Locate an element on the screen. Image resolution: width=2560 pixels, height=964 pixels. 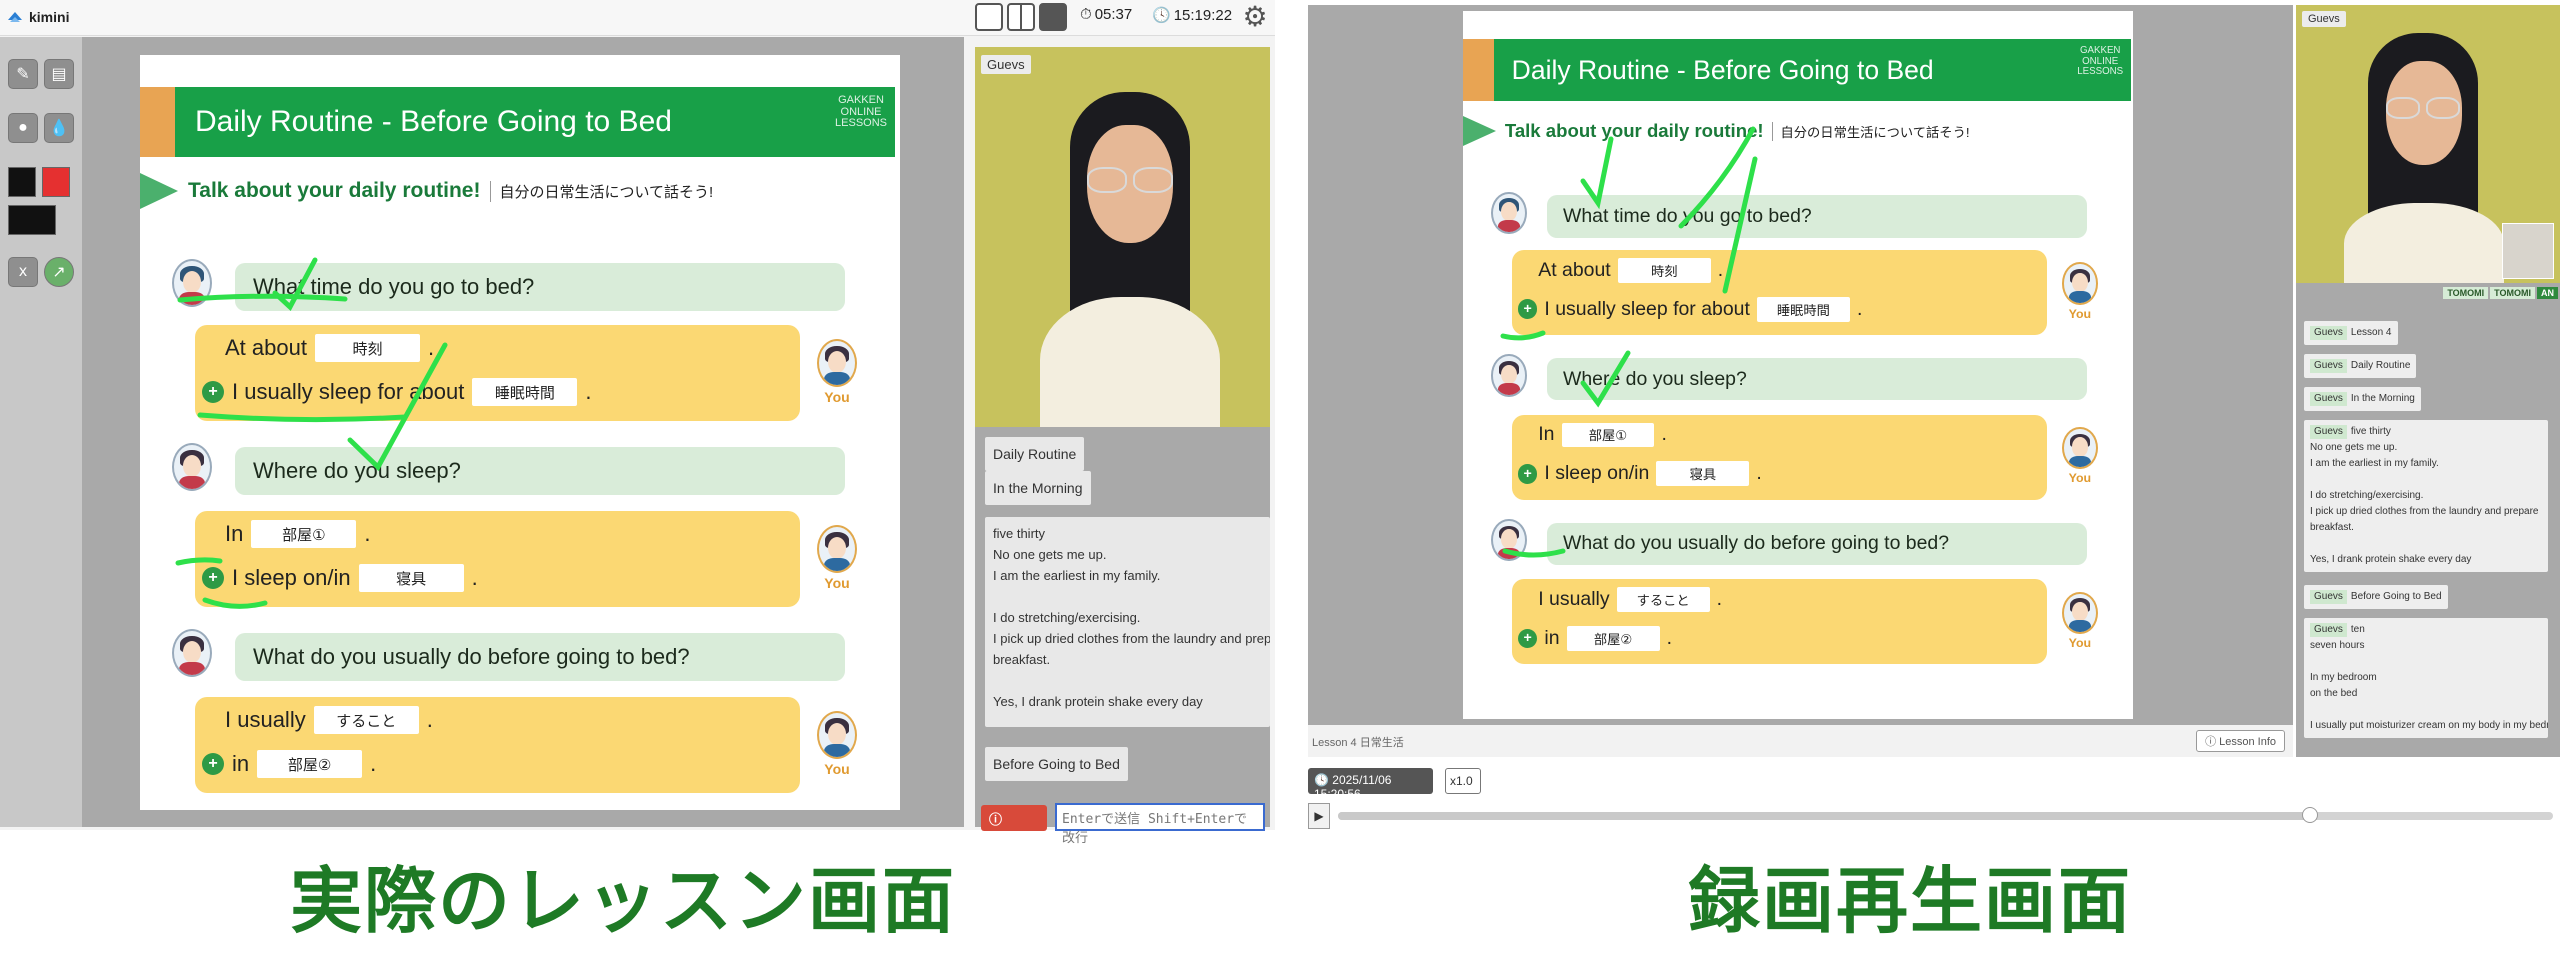
chat-message: Guevs Before Going to Bed is located at coordinates (2376, 597).